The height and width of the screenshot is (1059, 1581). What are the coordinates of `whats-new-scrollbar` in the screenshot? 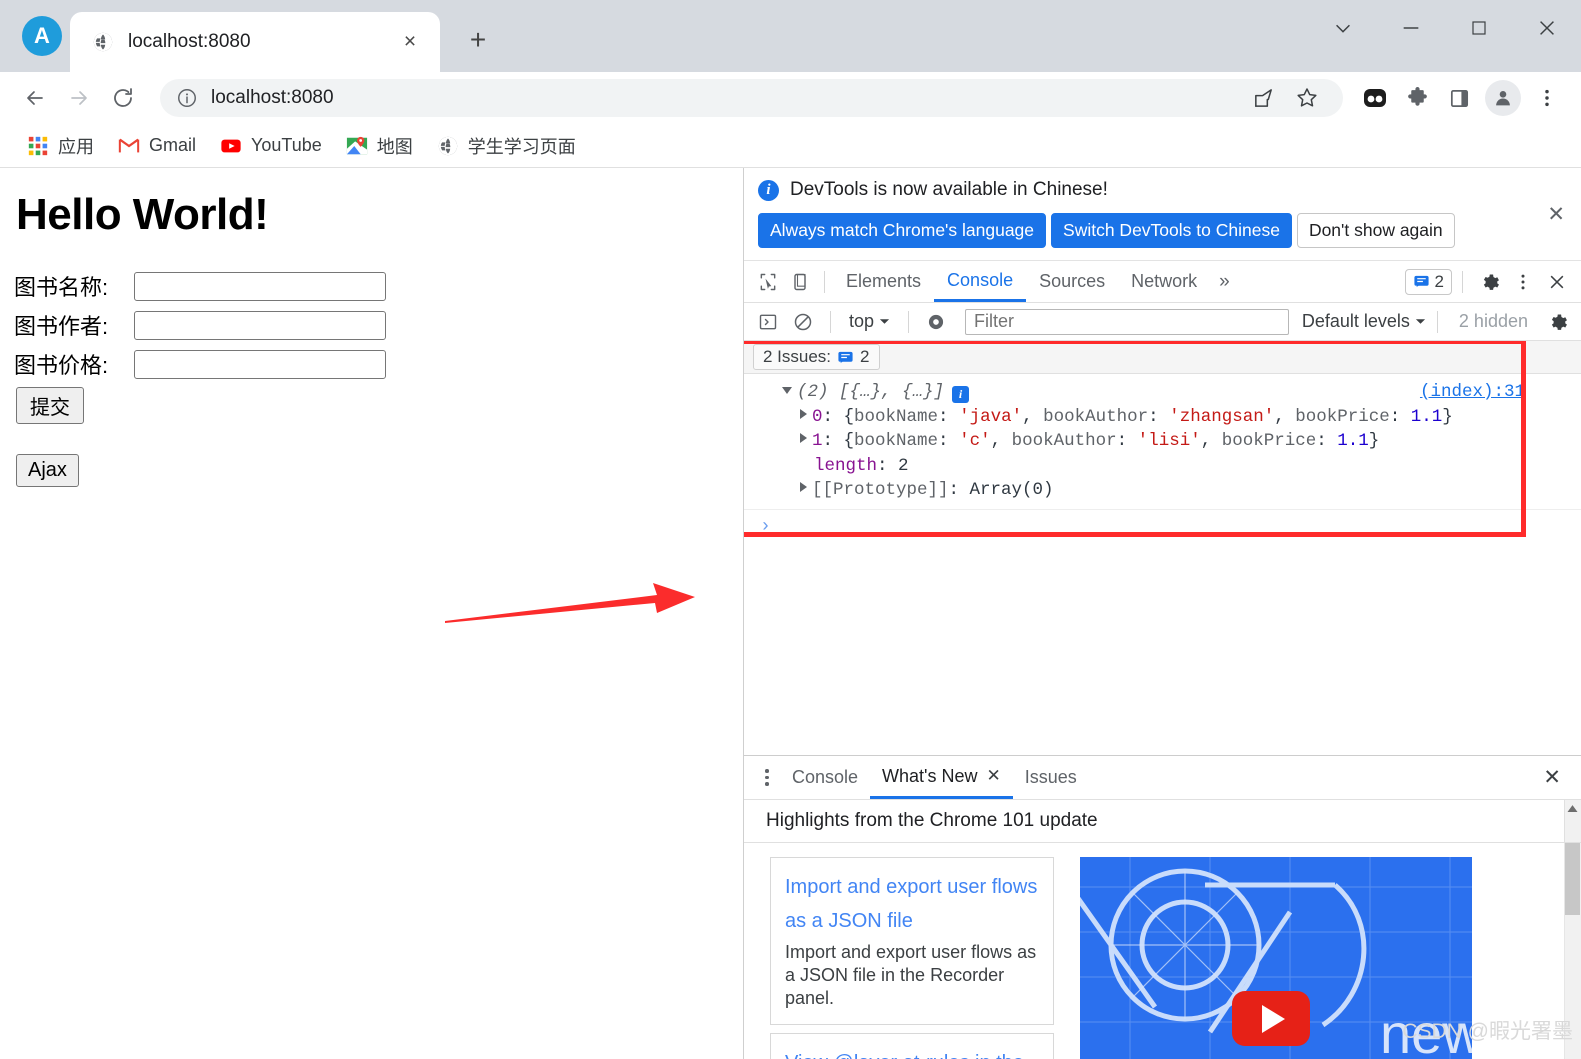 It's located at (1572, 821).